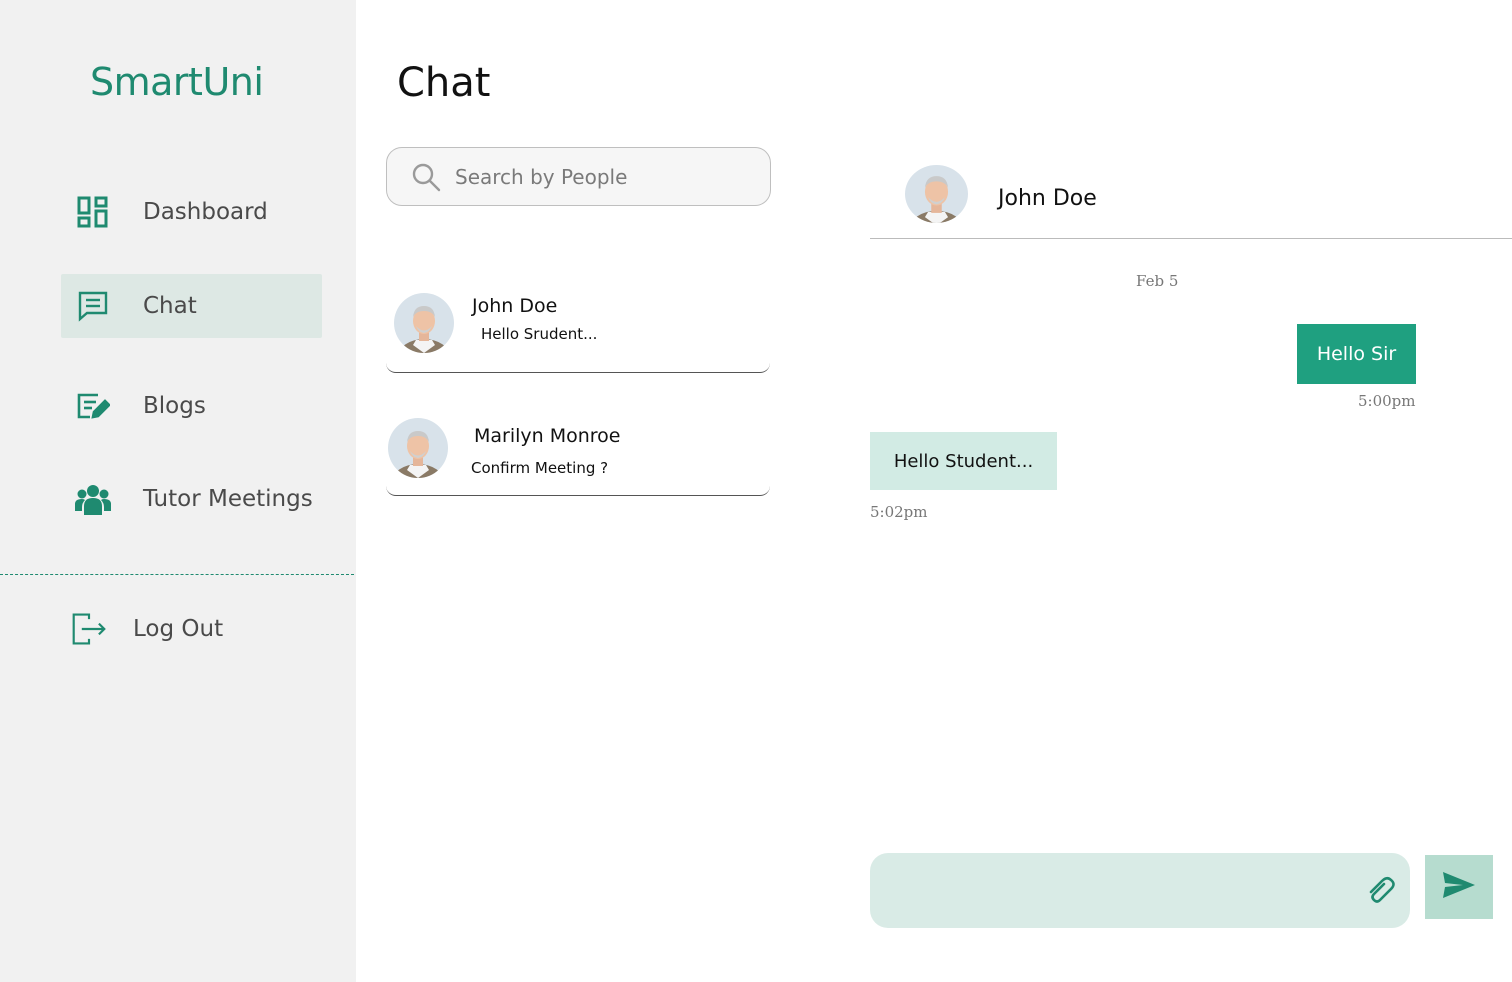 This screenshot has width=1512, height=982. What do you see at coordinates (93, 406) in the screenshot?
I see `blog-edit-icon` at bounding box center [93, 406].